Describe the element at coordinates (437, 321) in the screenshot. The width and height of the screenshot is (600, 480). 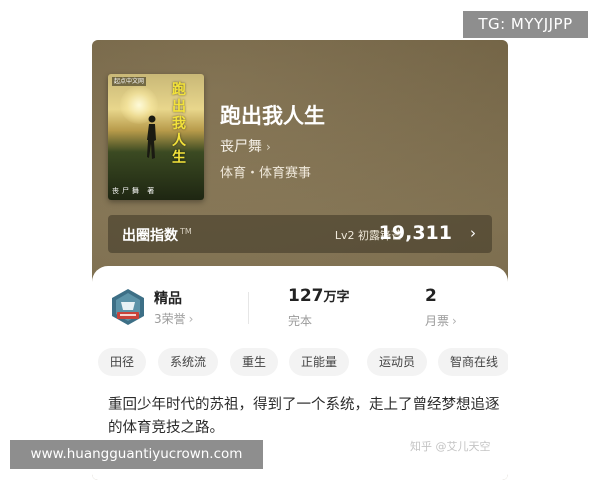
I see `monthly-tickets-label: 月票` at that location.